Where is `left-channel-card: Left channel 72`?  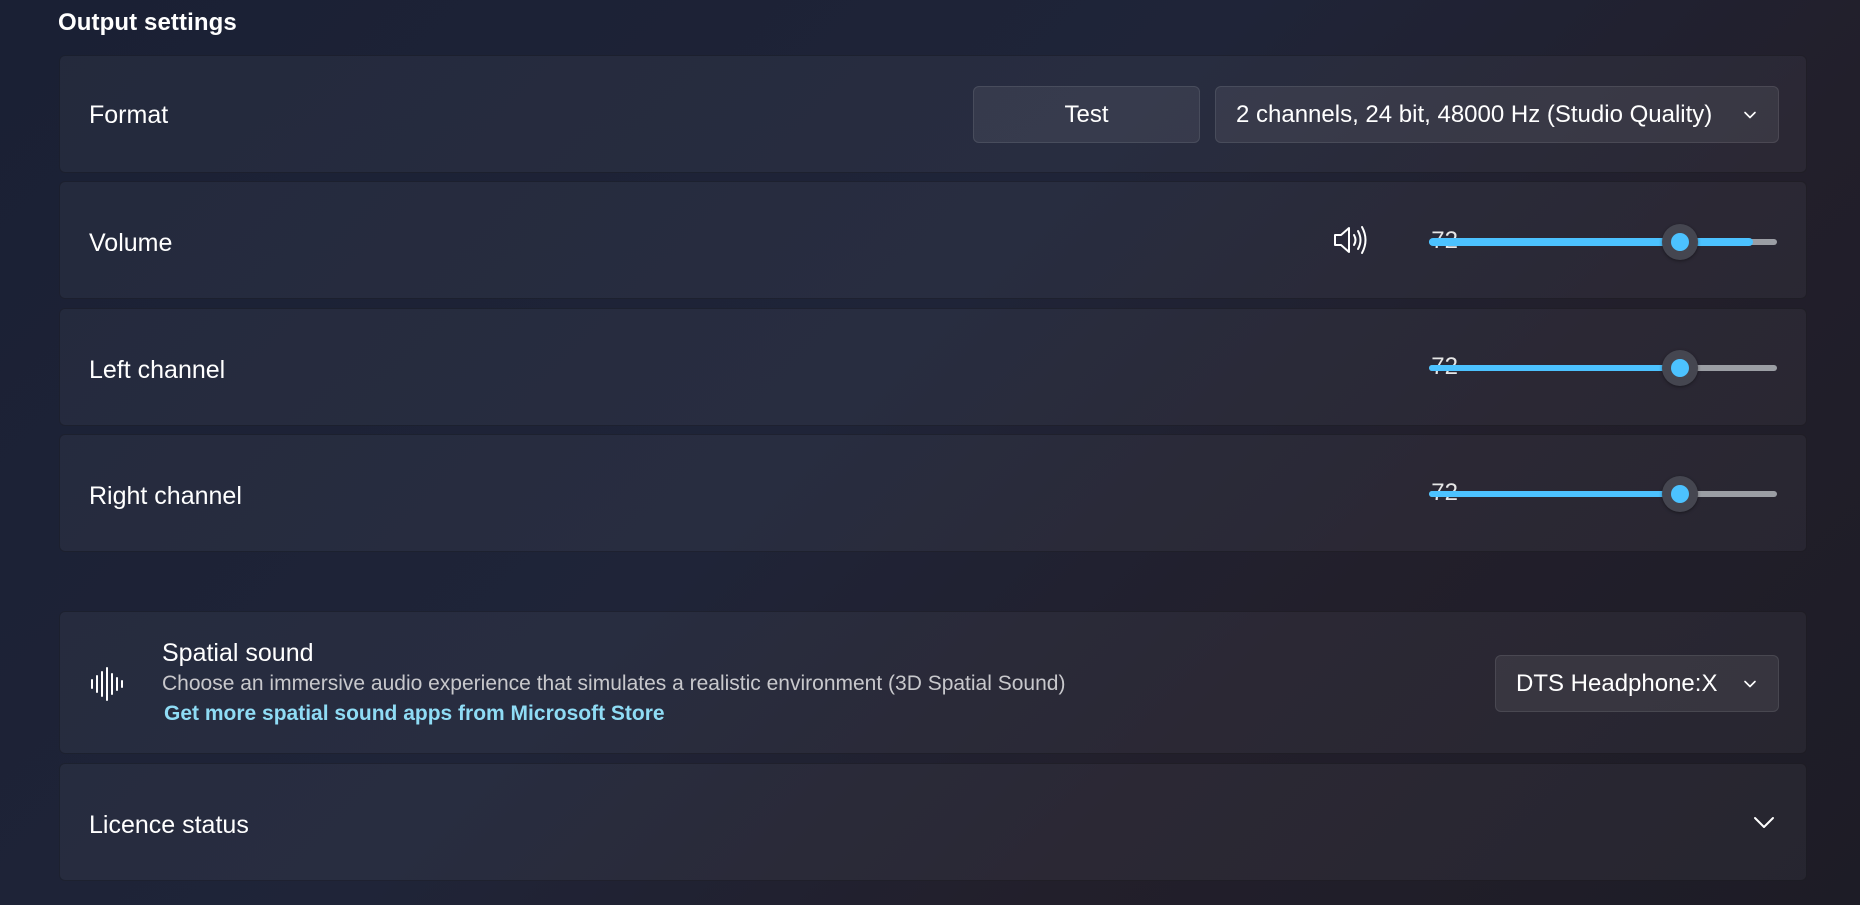
left-channel-card: Left channel 72 is located at coordinates (933, 367).